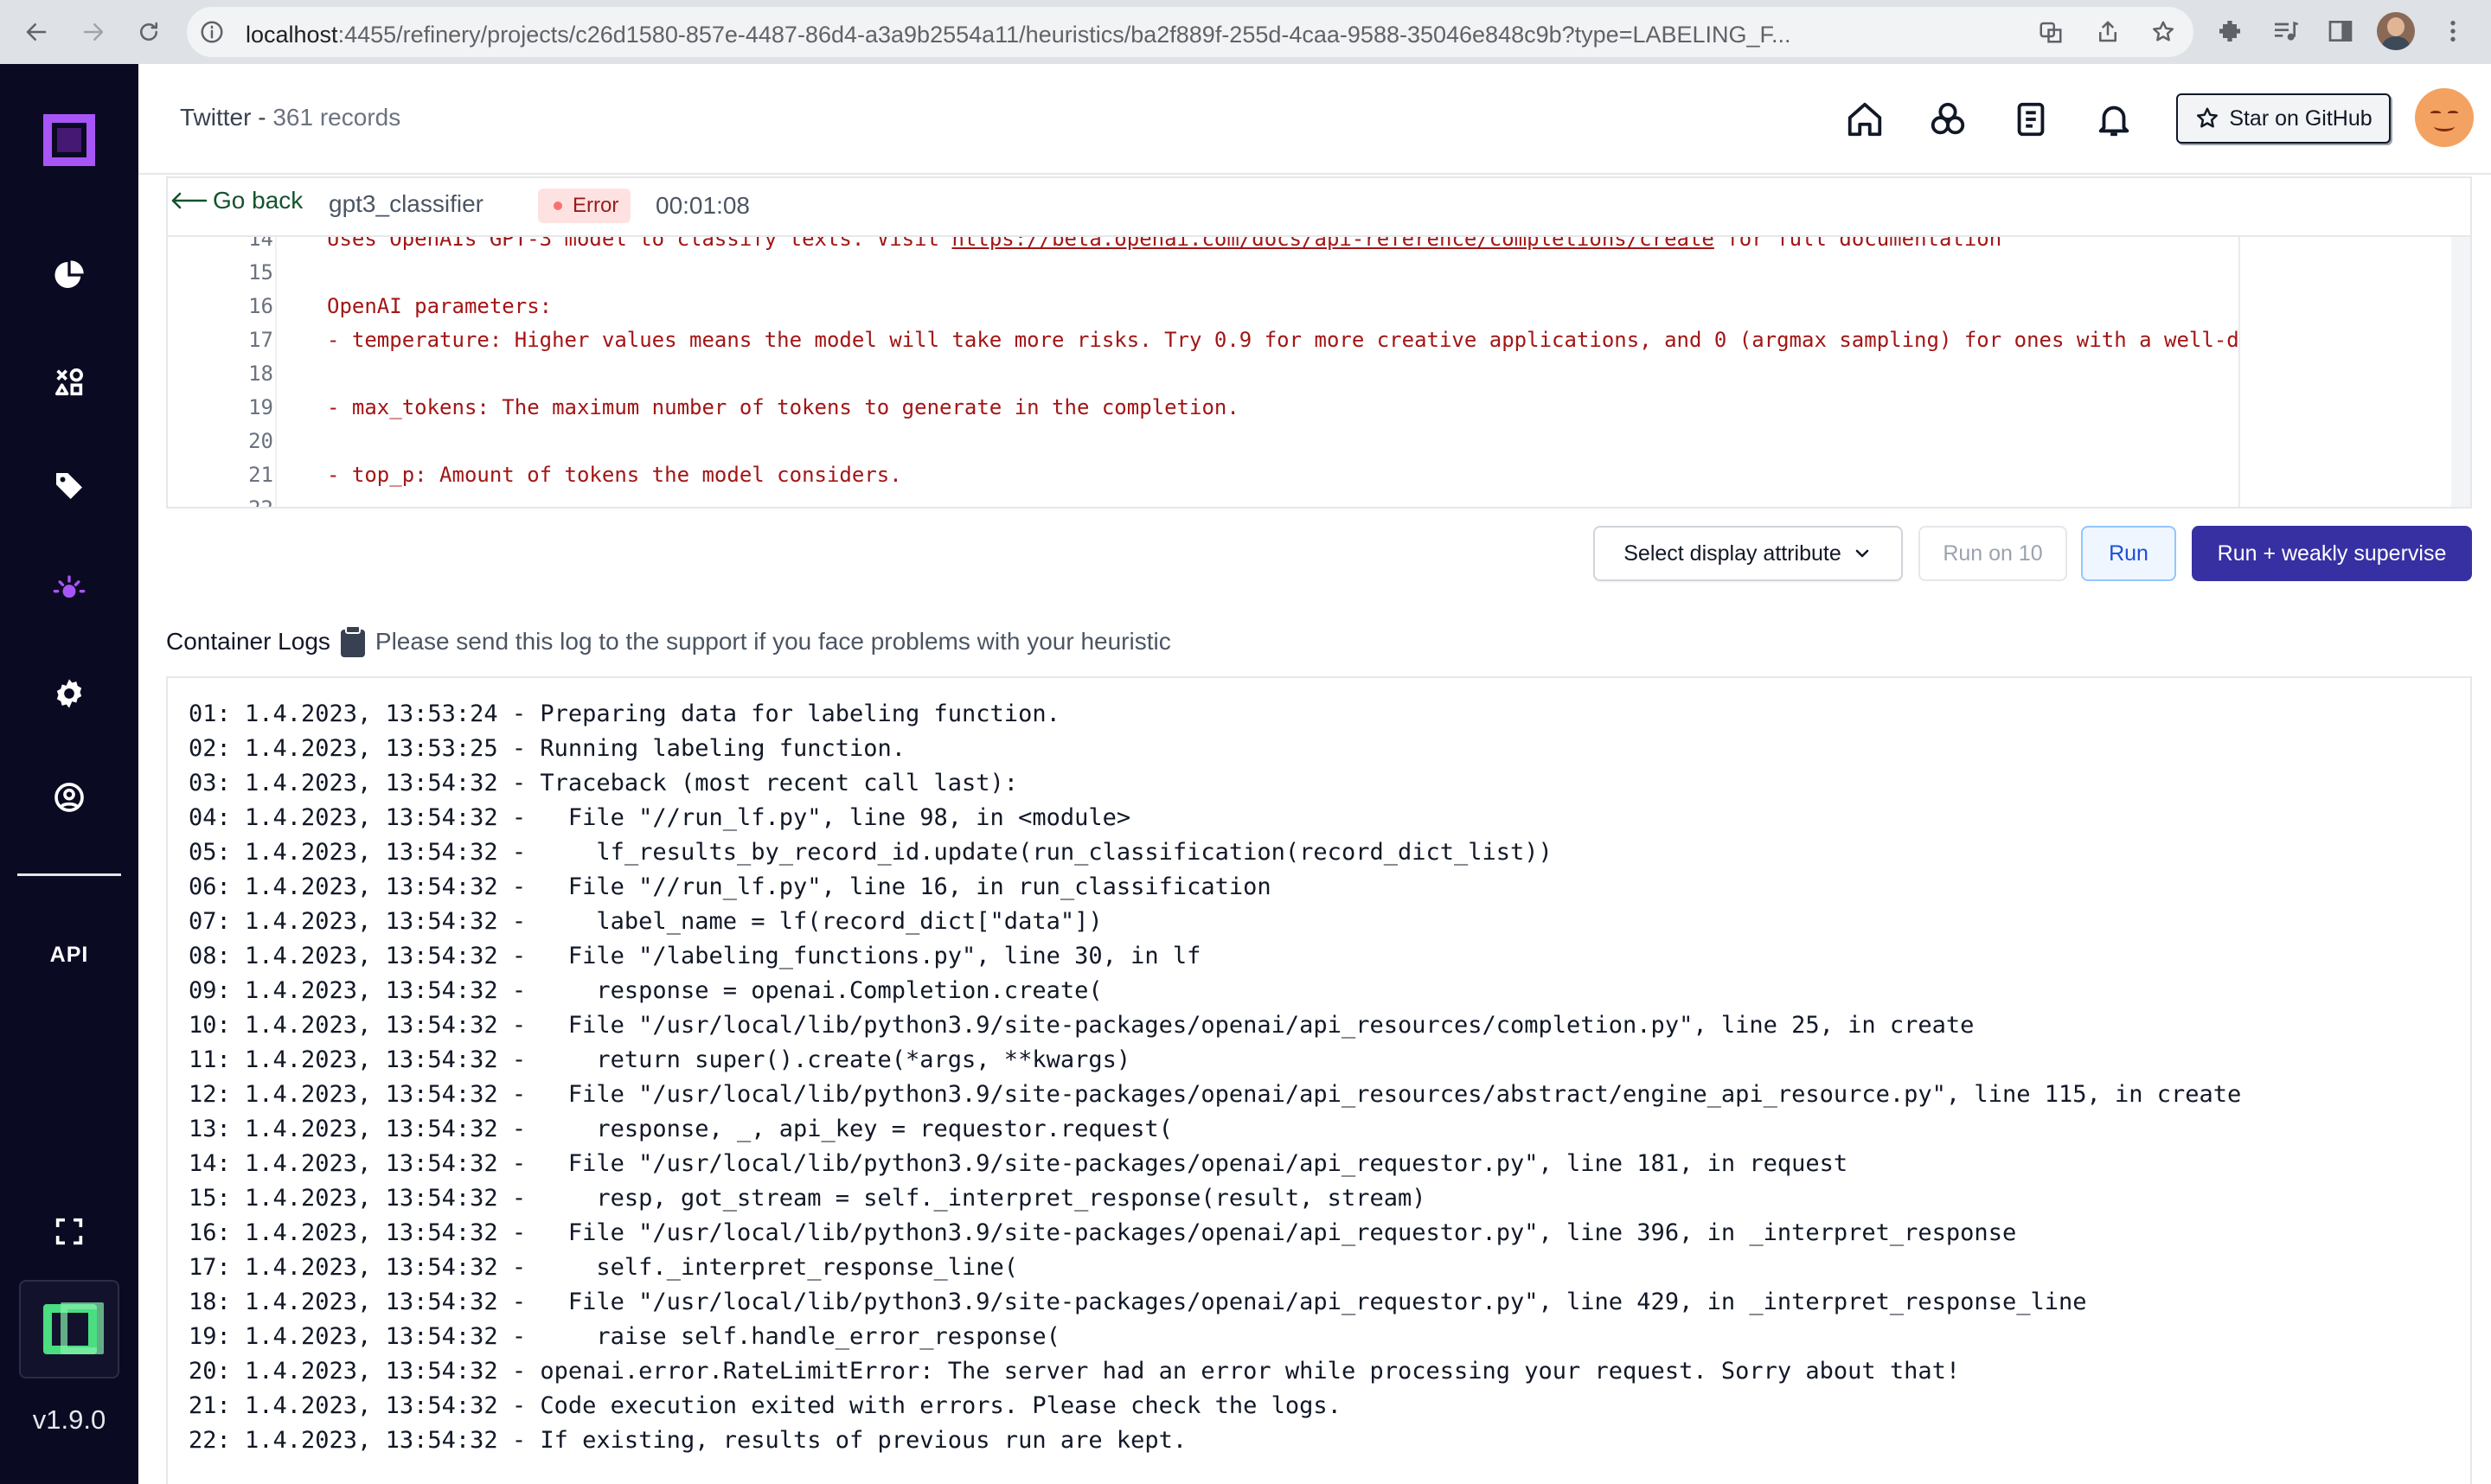 The image size is (2491, 1484). Describe the element at coordinates (276, 372) in the screenshot. I see `gutter-separator` at that location.